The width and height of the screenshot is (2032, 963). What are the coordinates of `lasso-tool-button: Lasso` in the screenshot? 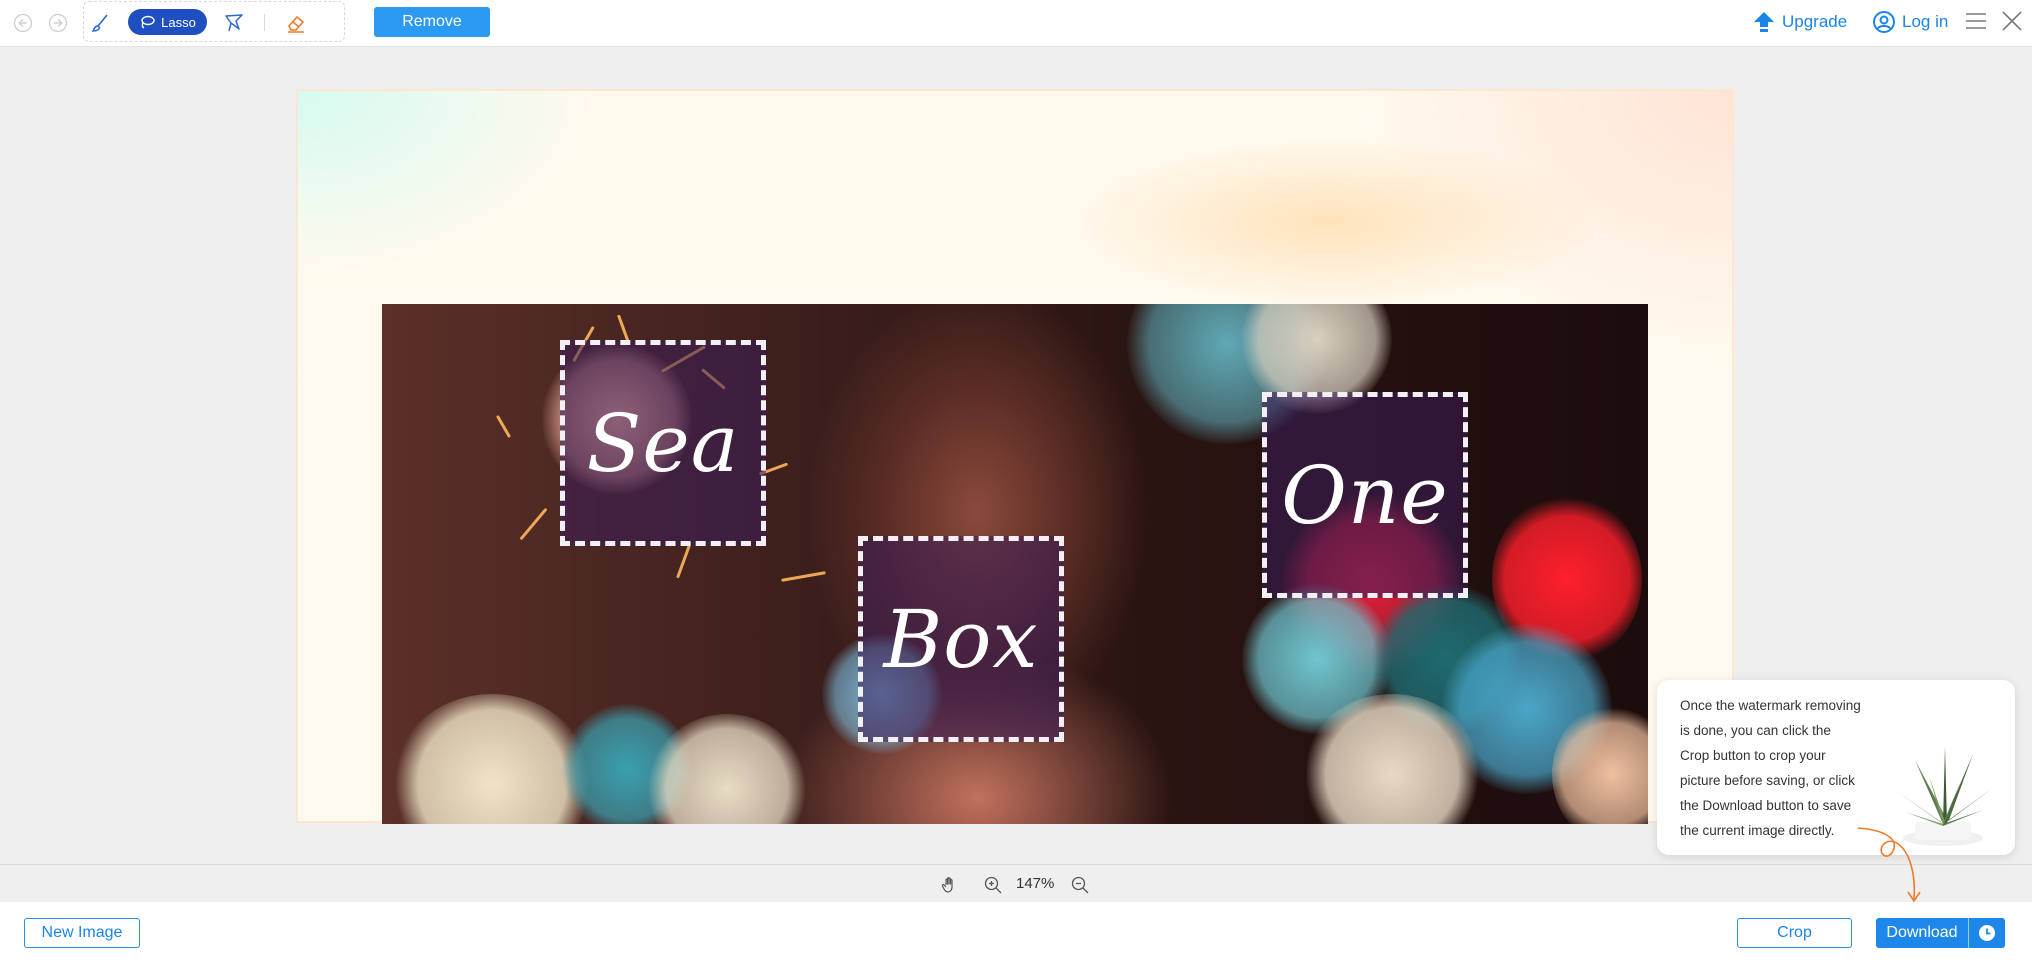 It's located at (167, 22).